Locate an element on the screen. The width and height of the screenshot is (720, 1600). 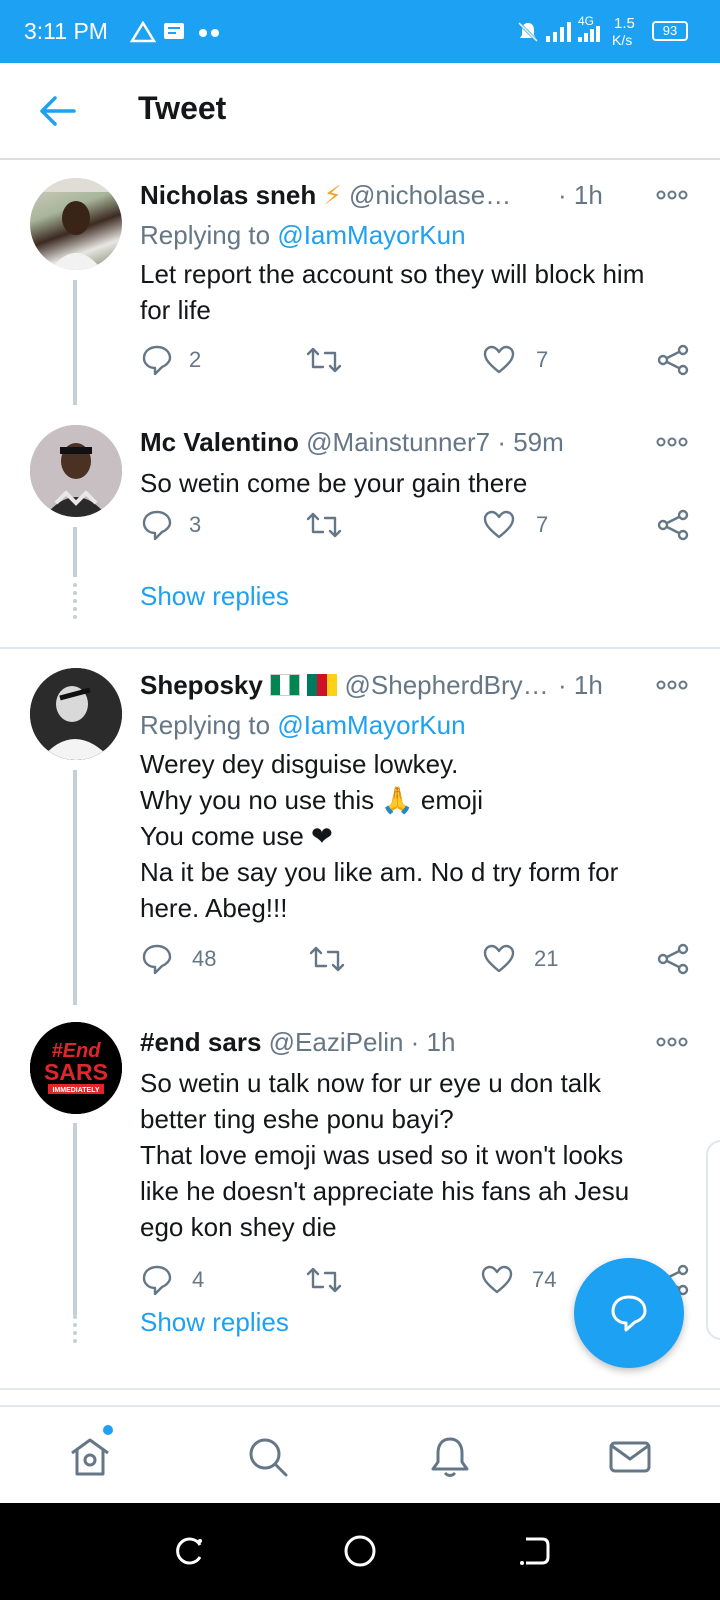
system-navigation-bar is located at coordinates (360, 1551).